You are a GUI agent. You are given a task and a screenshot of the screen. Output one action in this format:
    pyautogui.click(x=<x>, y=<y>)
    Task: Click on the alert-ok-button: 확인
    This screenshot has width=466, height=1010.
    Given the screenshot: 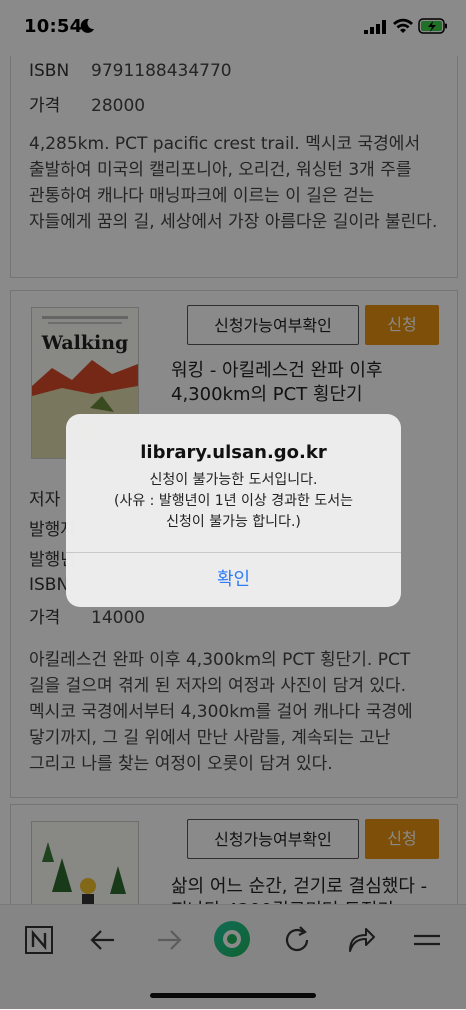 What is the action you would take?
    pyautogui.click(x=233, y=580)
    